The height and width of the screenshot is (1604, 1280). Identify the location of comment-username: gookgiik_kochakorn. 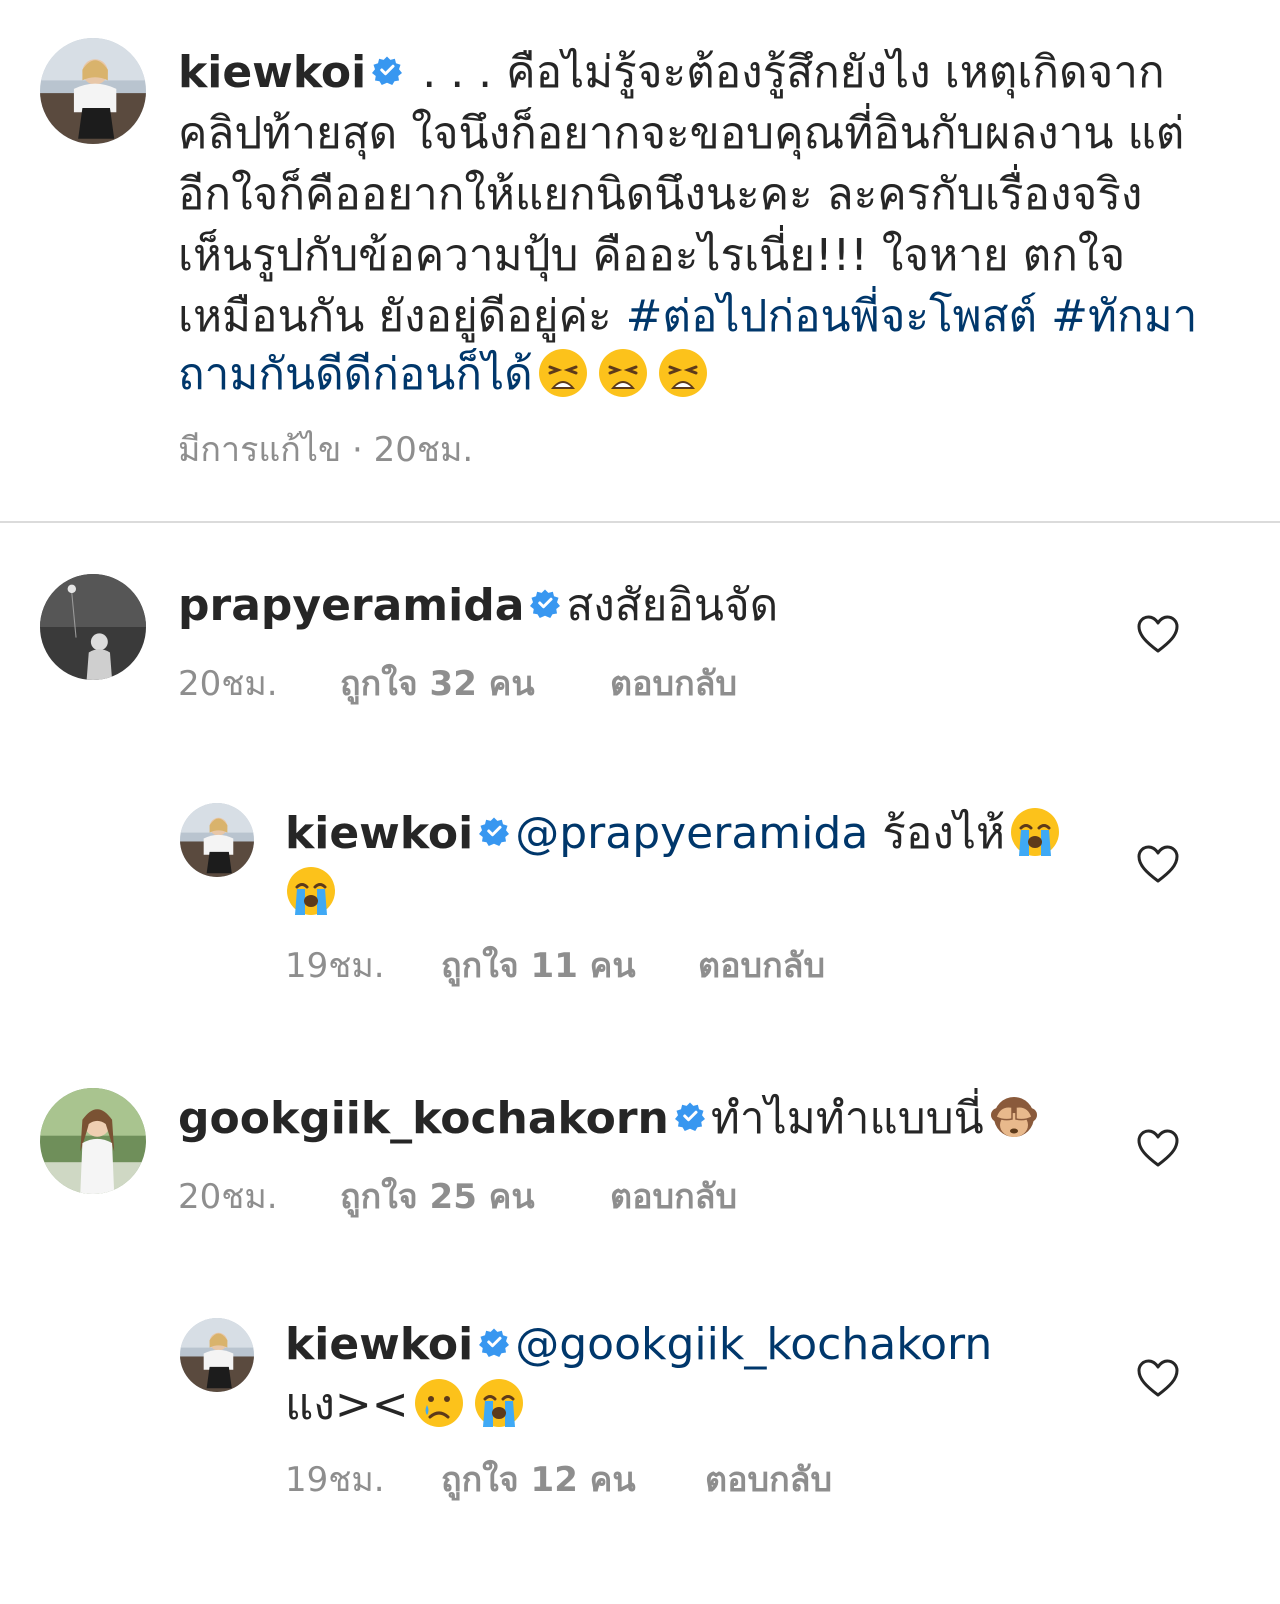
(423, 1118).